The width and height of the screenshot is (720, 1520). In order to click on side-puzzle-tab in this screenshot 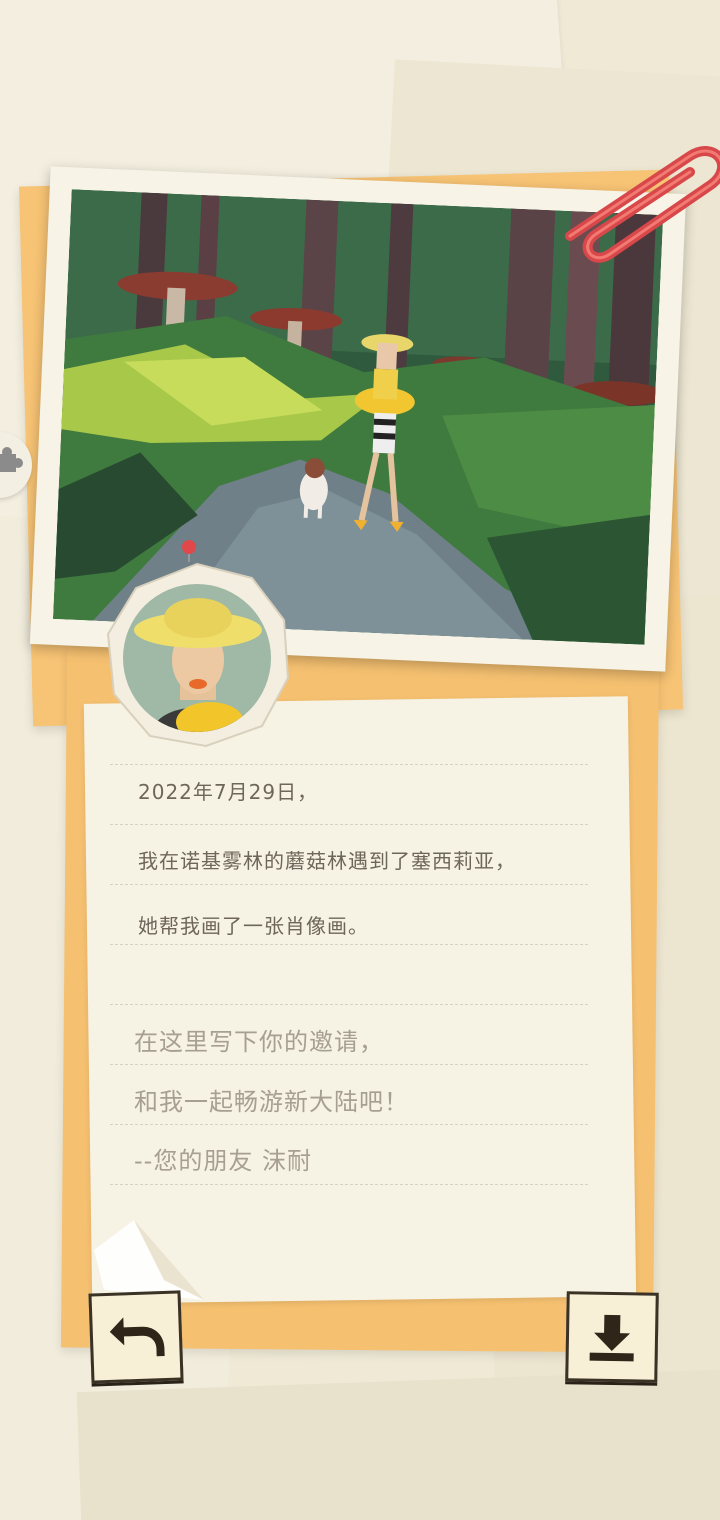, I will do `click(16, 465)`.